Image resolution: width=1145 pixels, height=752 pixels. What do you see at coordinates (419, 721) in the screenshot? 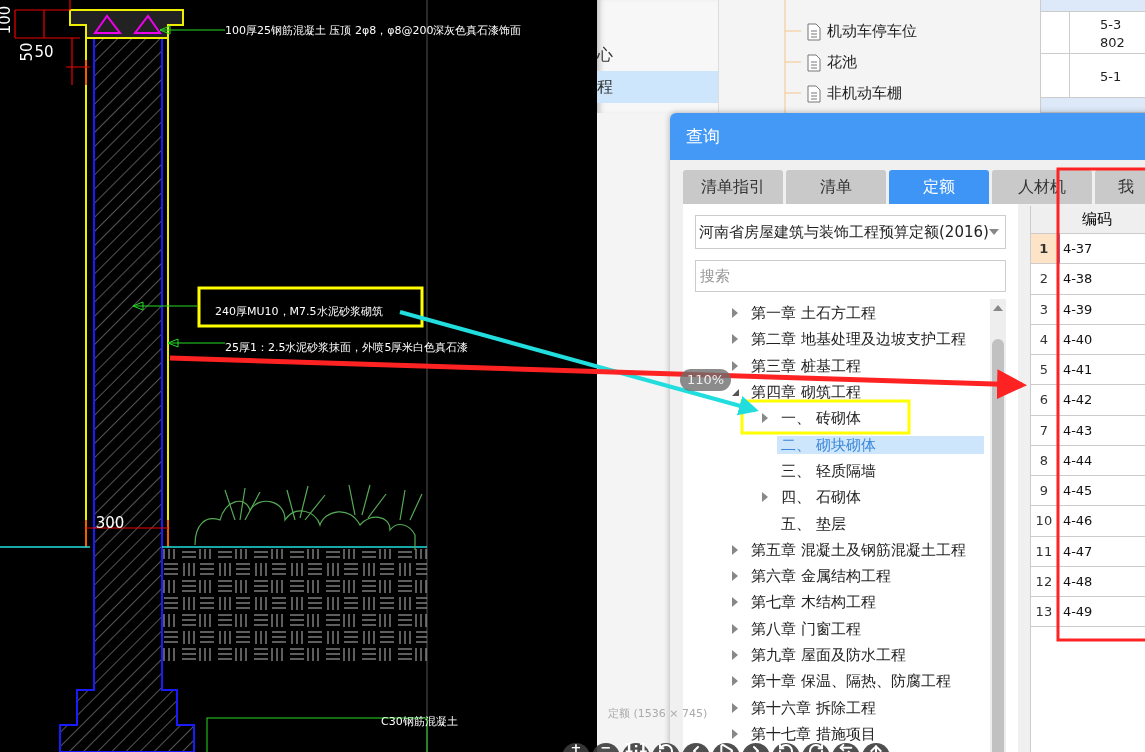
I see `annotation-text: C30钢筋混凝土` at bounding box center [419, 721].